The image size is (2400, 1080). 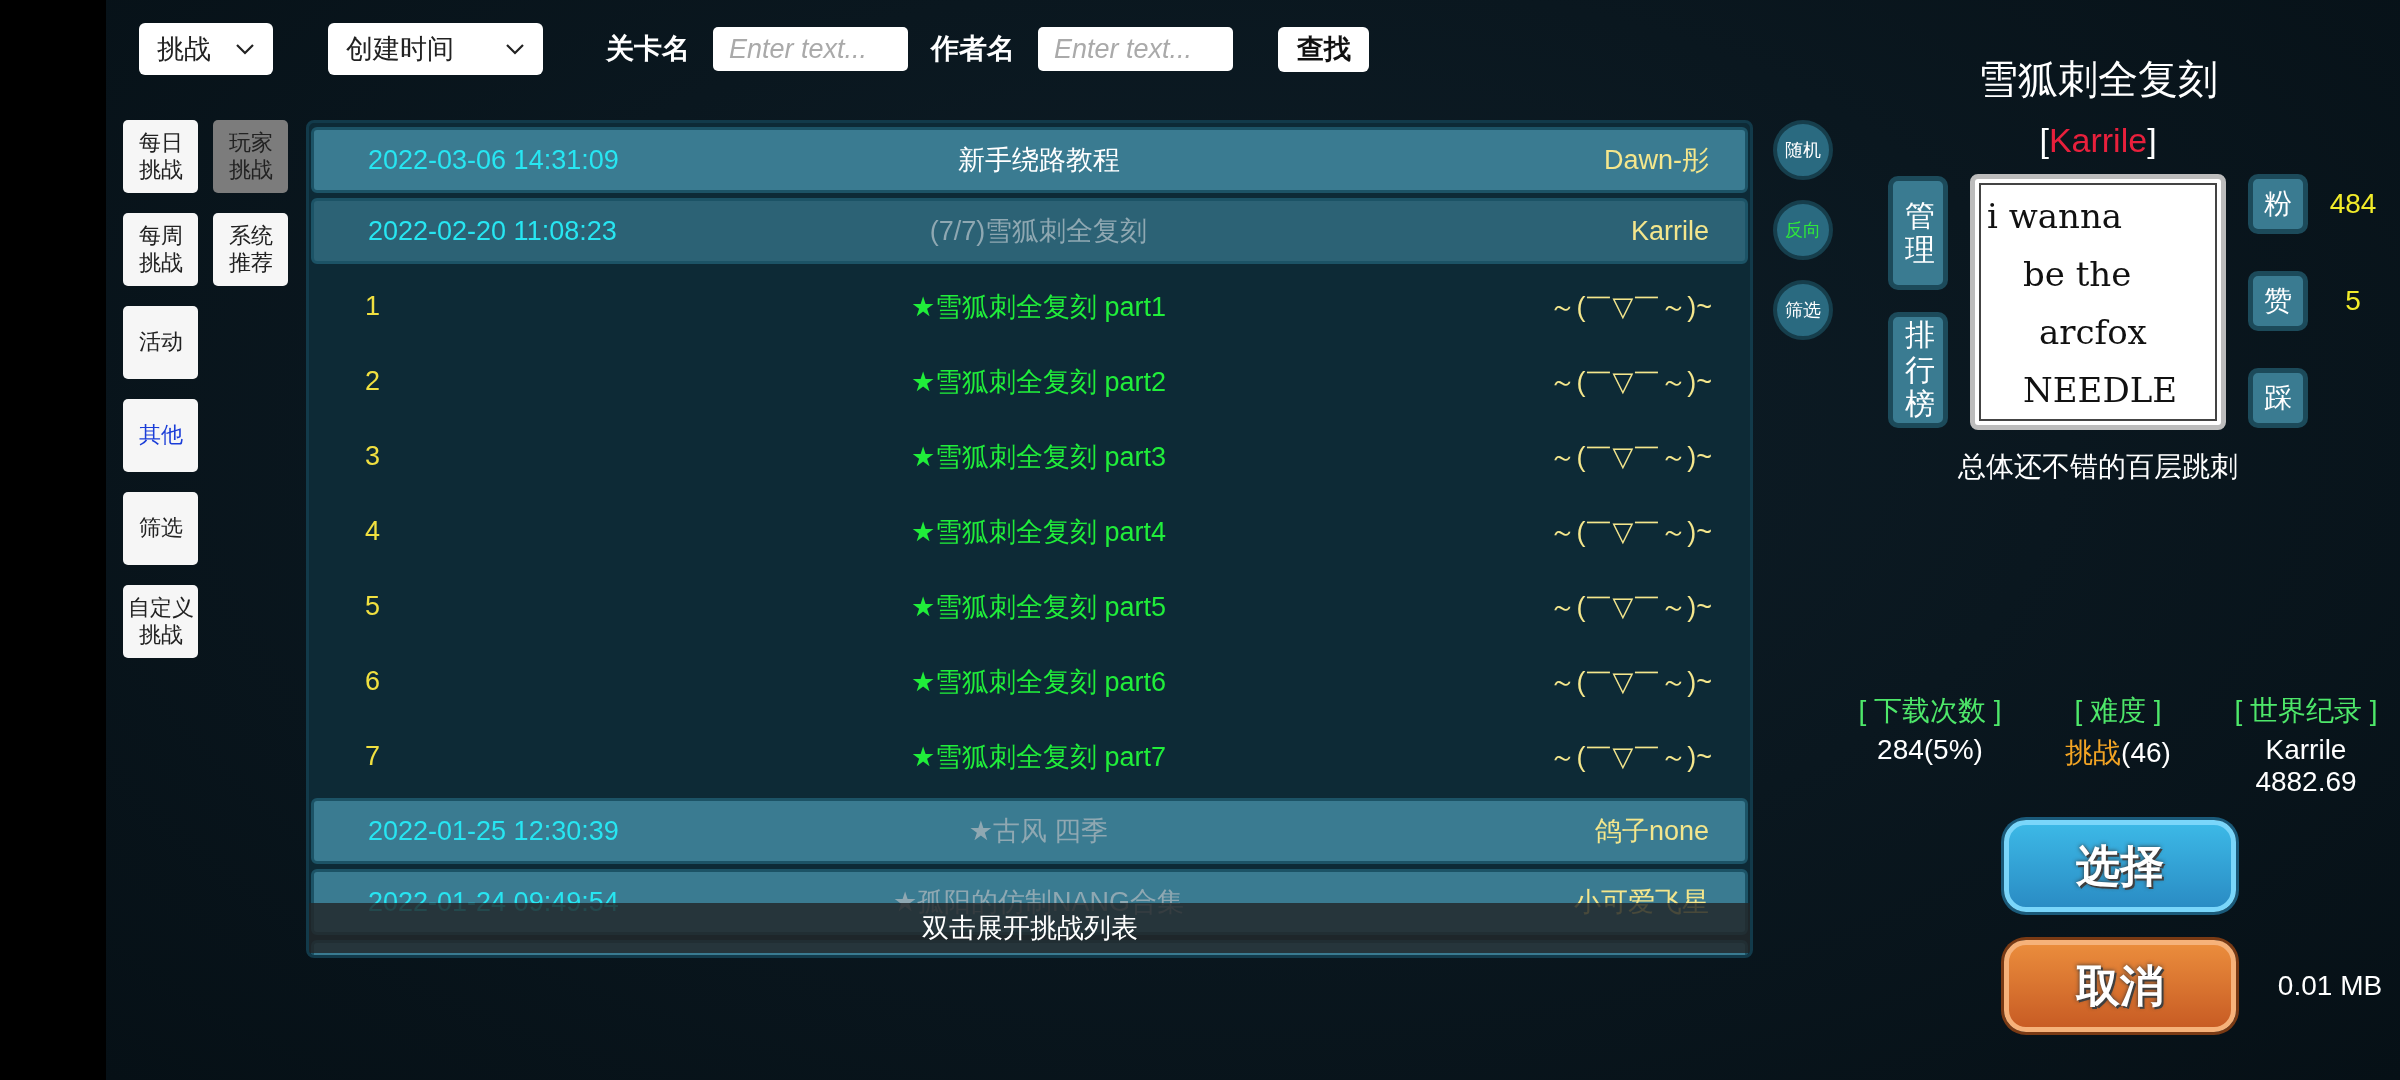 I want to click on date-text: 2022-02-20 11:08:23, so click(x=493, y=231).